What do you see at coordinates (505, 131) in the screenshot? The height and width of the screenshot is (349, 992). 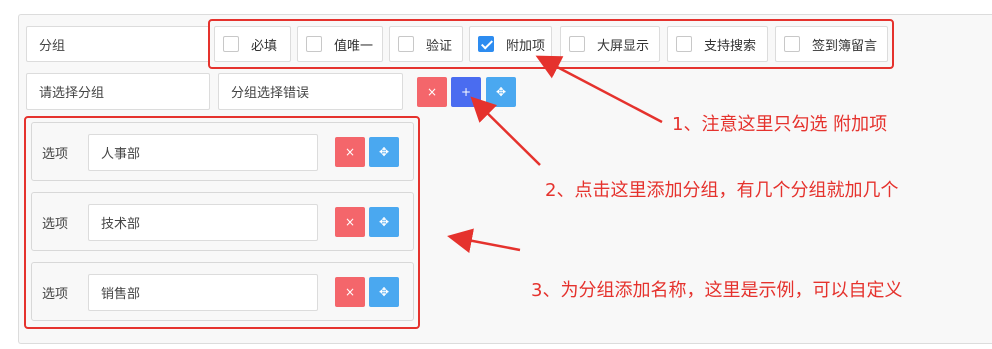 I see `arrow-to-add-button` at bounding box center [505, 131].